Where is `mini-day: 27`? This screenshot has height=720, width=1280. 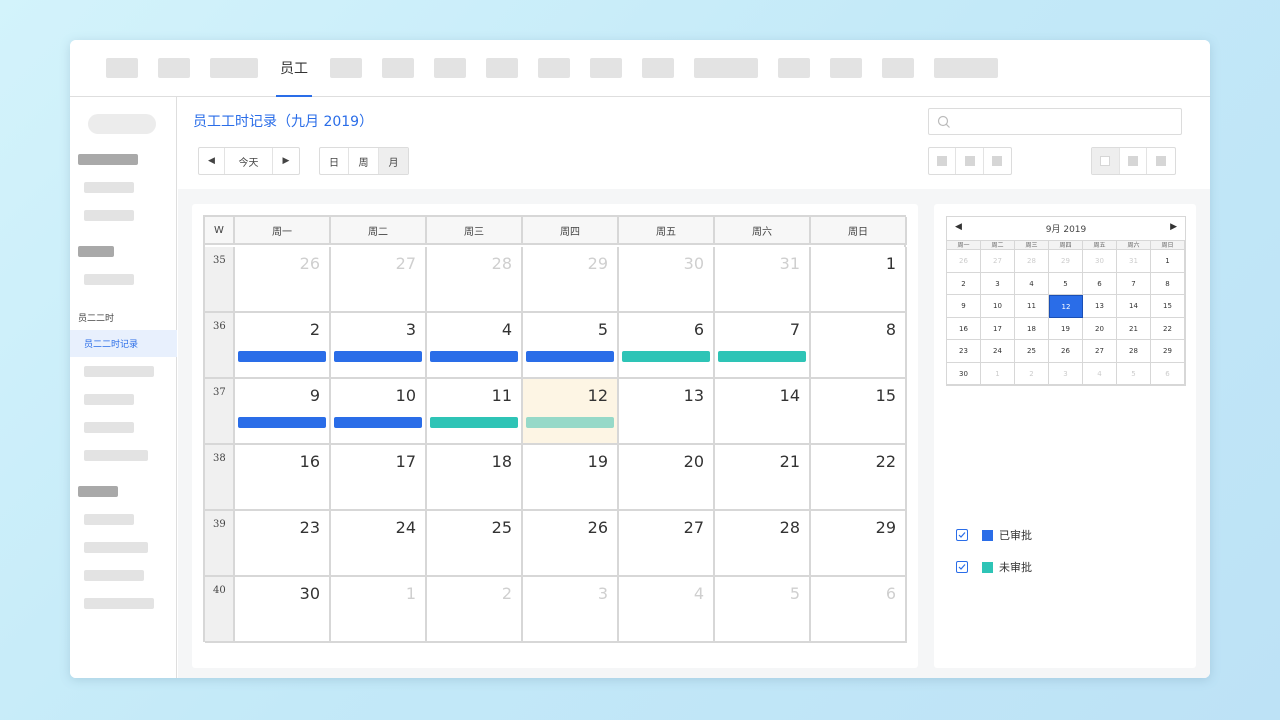
mini-day: 27 is located at coordinates (998, 261).